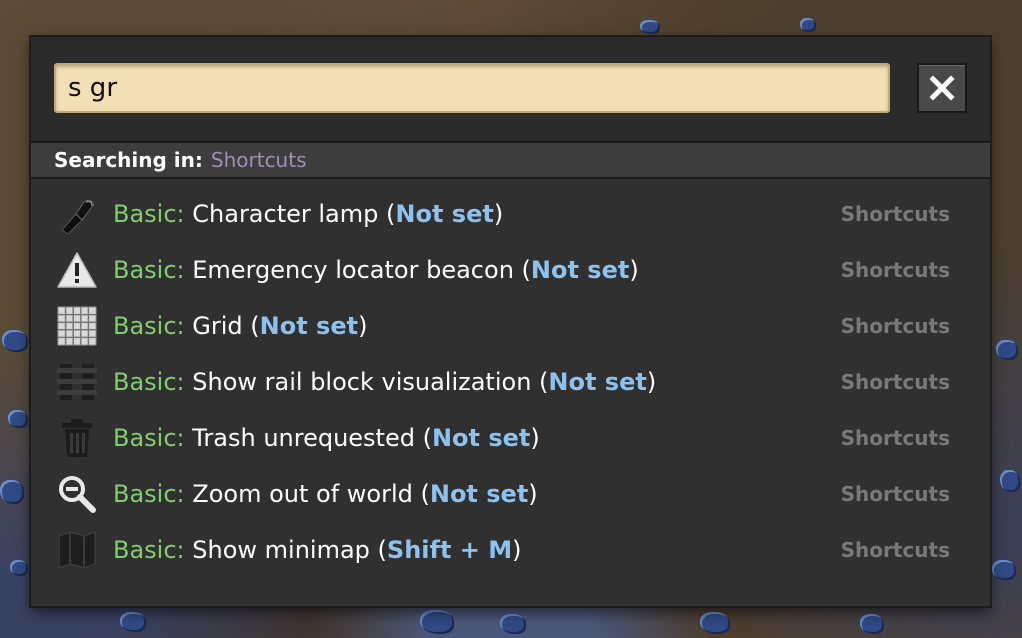 The width and height of the screenshot is (1022, 638). Describe the element at coordinates (77, 326) in the screenshot. I see `grid-icon` at that location.